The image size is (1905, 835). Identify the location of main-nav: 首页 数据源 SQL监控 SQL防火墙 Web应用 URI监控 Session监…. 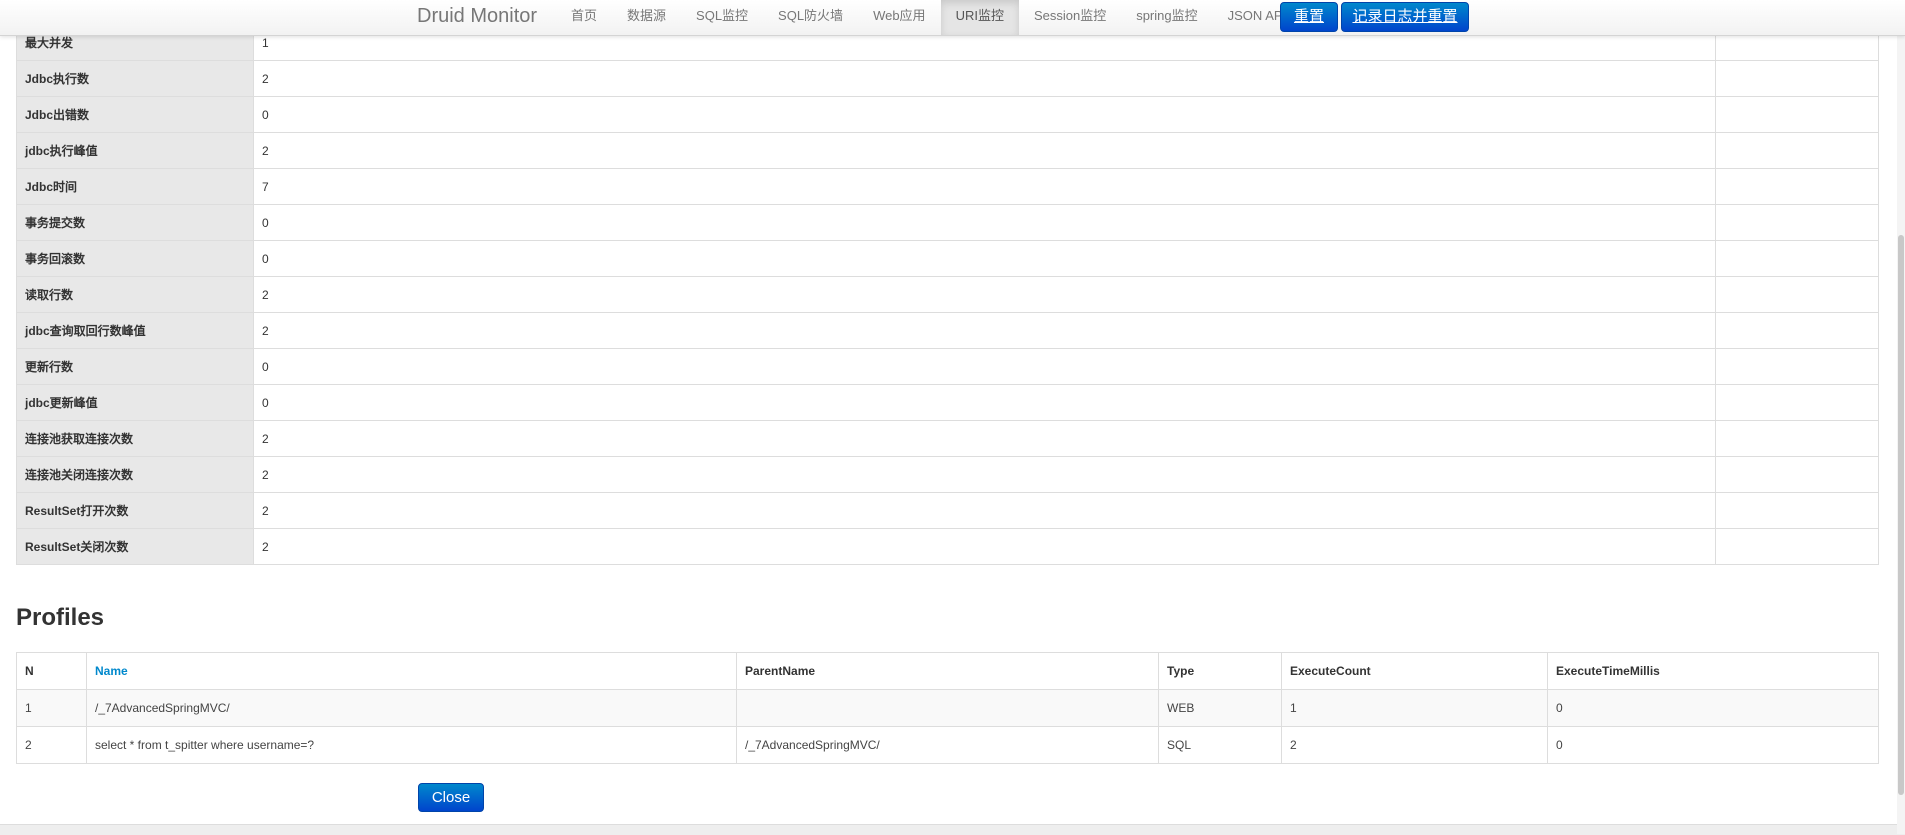
(928, 17).